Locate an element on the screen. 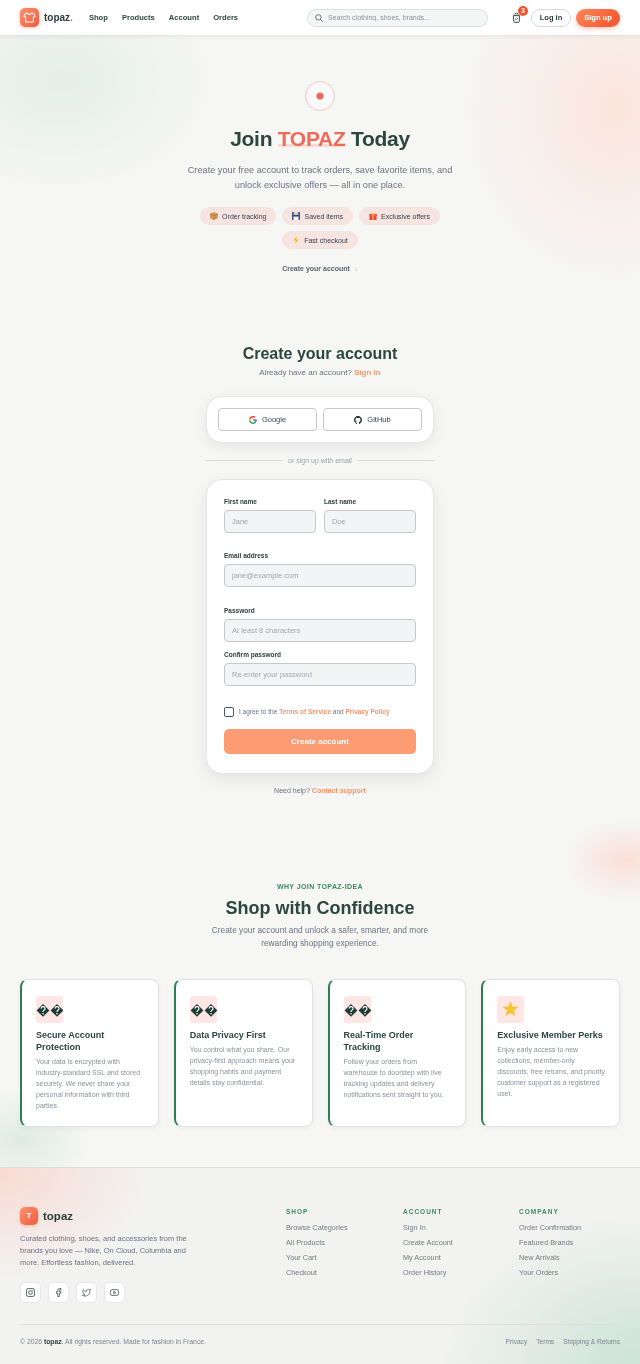 This screenshot has width=640, height=1364. package-icon is located at coordinates (214, 216).